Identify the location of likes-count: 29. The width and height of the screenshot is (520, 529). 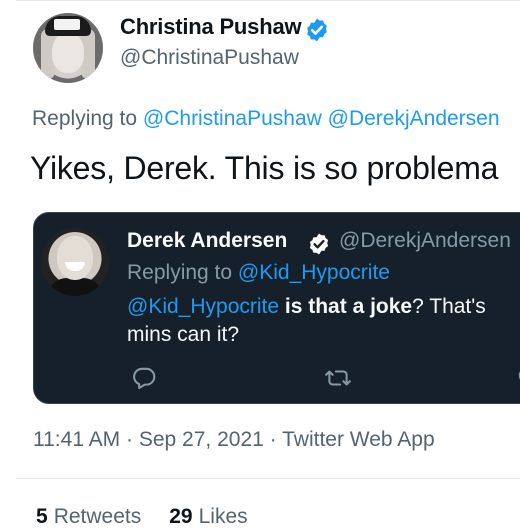
(181, 516).